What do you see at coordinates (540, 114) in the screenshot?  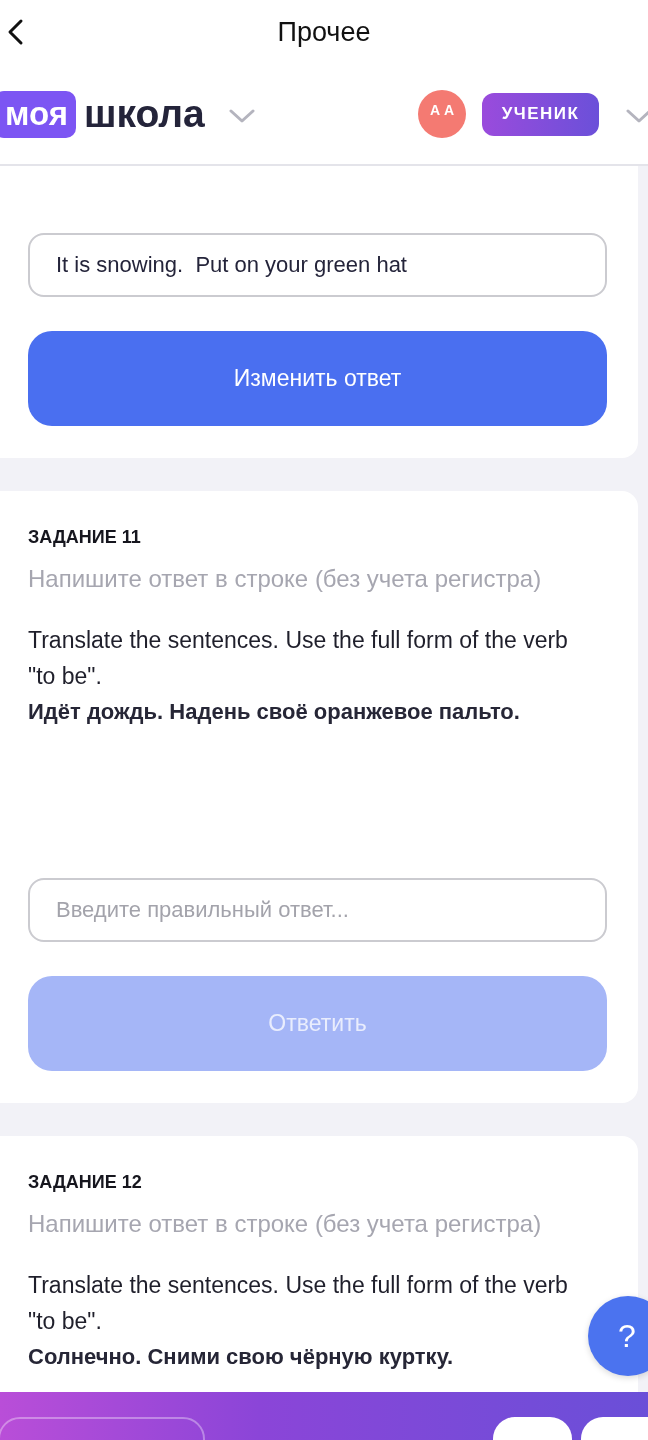 I see `role-badge: УЧЕНИК` at bounding box center [540, 114].